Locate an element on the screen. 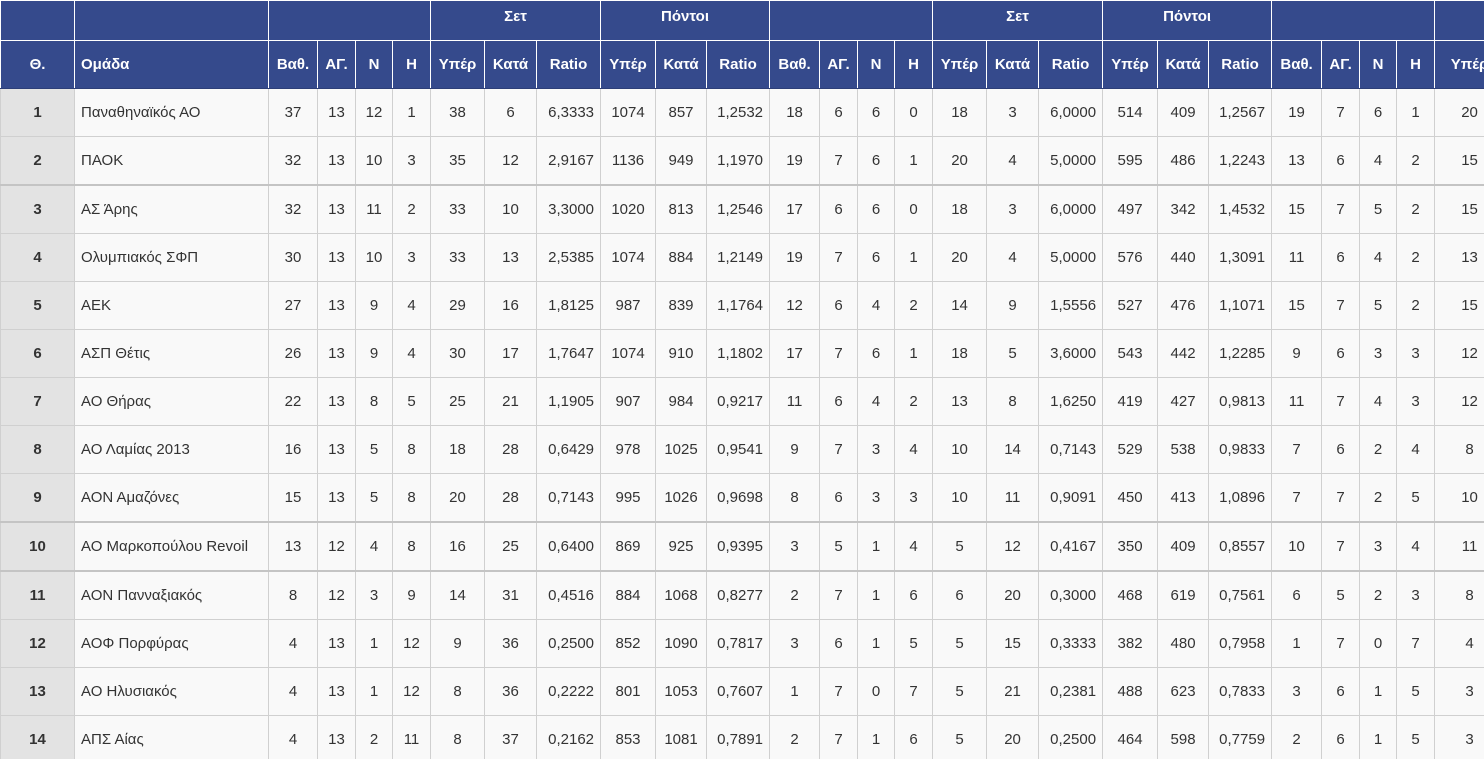 This screenshot has height=759, width=1484. column-header-home-points-for: Υπέρ is located at coordinates (1130, 64).